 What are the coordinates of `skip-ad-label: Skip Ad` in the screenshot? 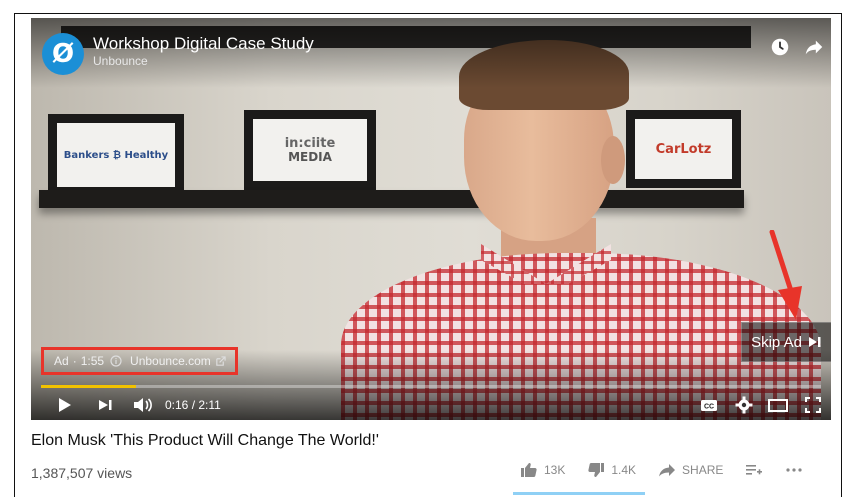 It's located at (776, 342).